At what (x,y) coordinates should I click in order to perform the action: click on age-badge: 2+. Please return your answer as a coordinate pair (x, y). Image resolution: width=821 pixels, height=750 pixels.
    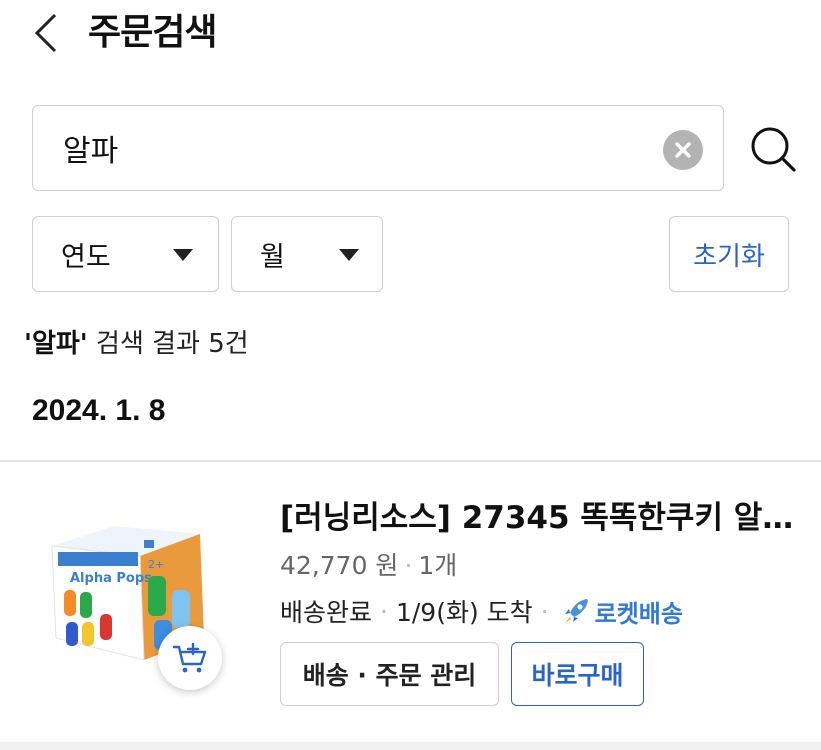
    Looking at the image, I should click on (156, 564).